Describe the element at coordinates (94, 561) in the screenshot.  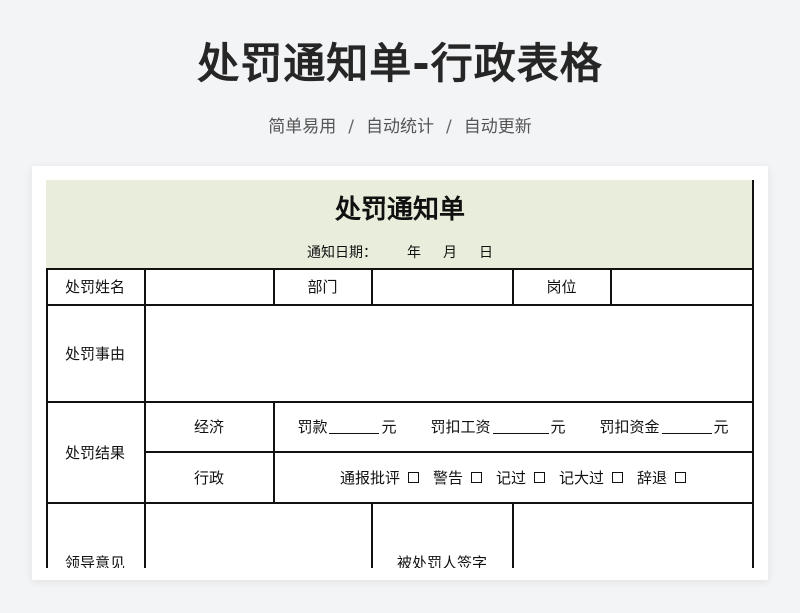
I see `opinion-label: 领导意见` at that location.